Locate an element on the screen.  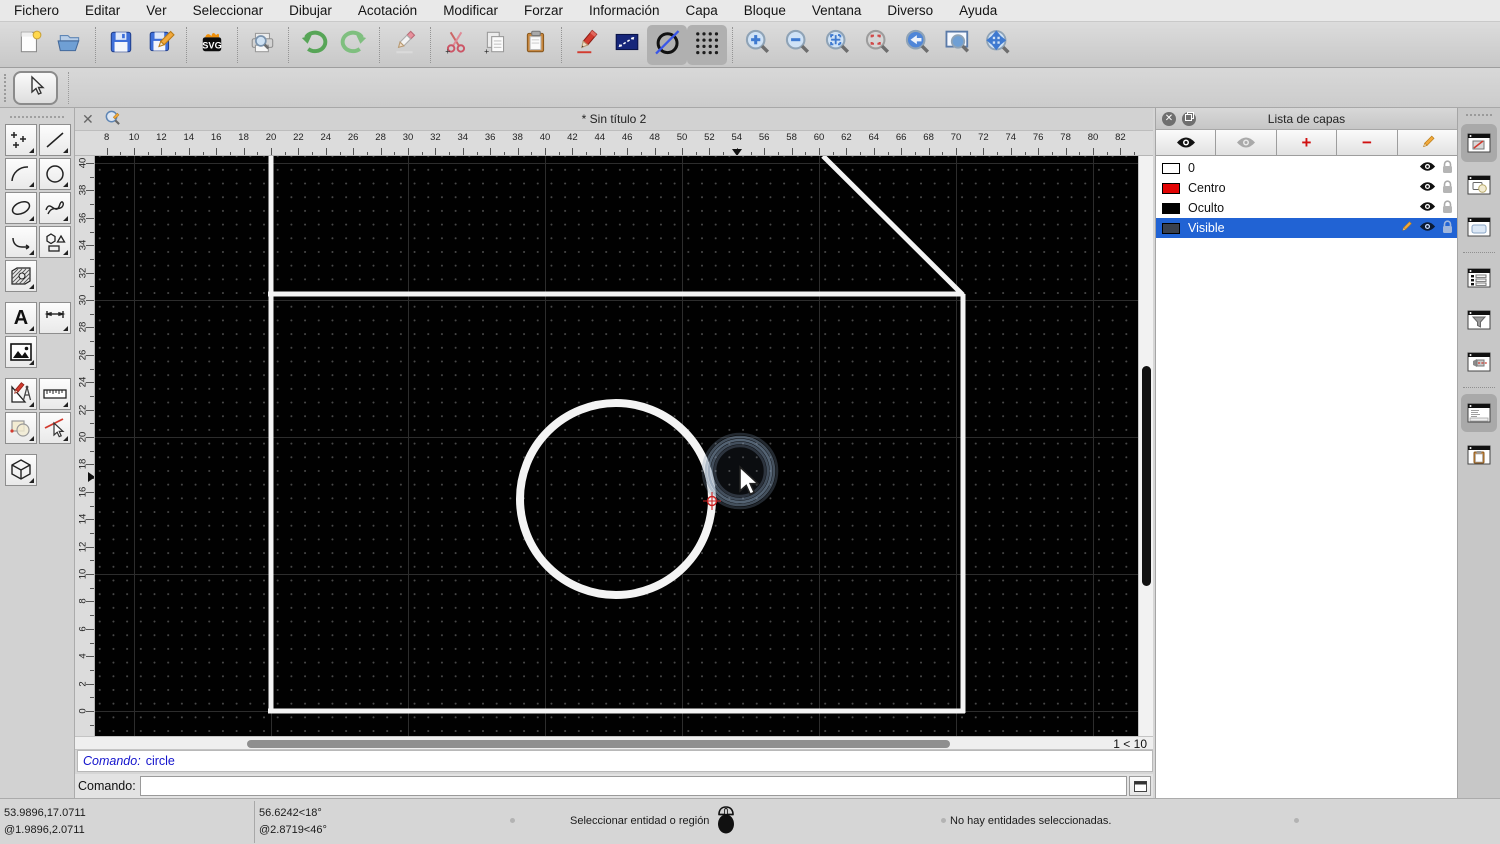
drafting-tool-button is located at coordinates (21, 394).